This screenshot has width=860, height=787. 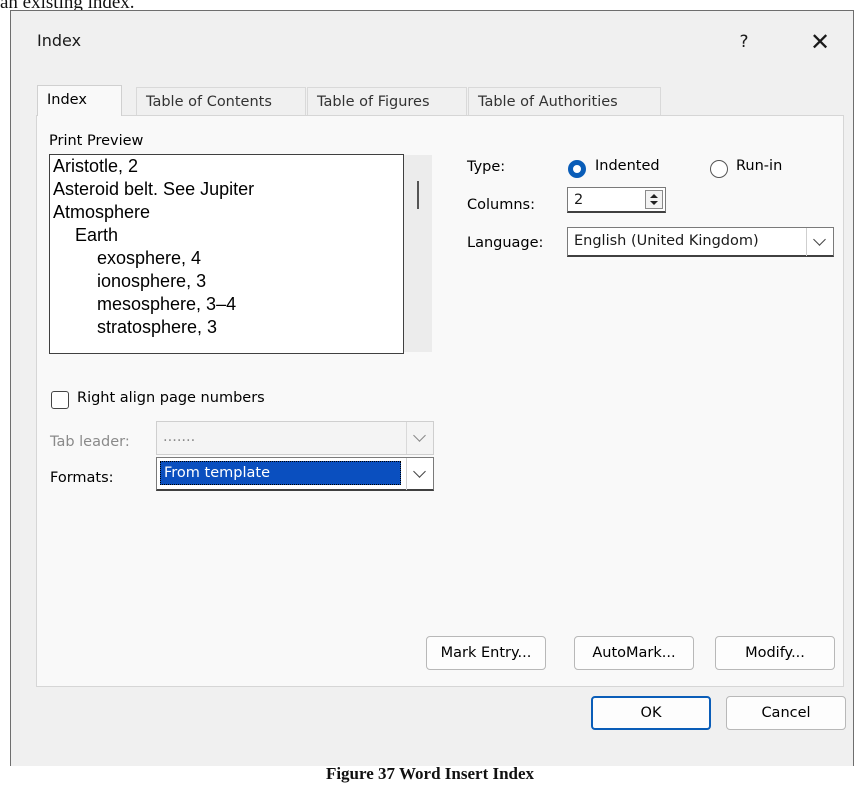 I want to click on tab-leader-label: Tab leader:, so click(x=90, y=442).